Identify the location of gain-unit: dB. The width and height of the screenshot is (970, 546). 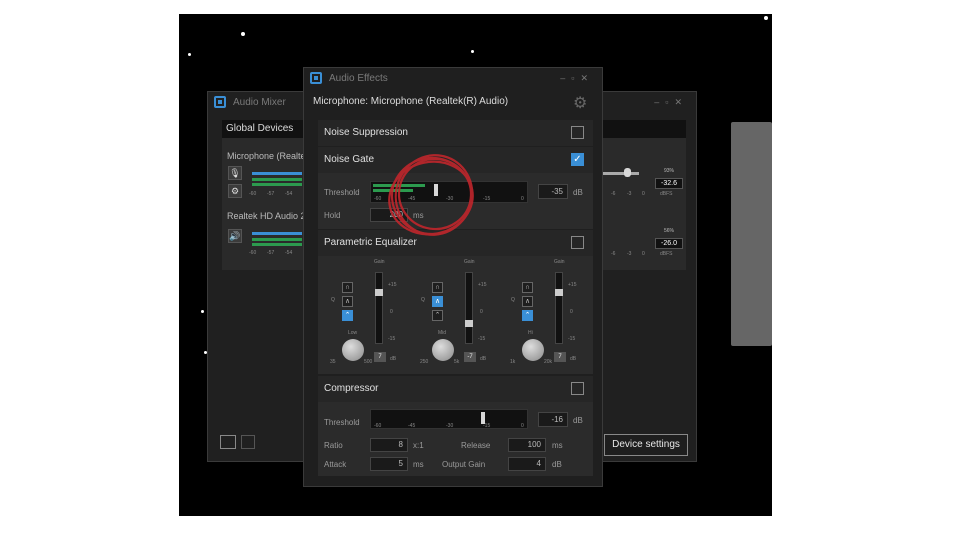
(393, 359).